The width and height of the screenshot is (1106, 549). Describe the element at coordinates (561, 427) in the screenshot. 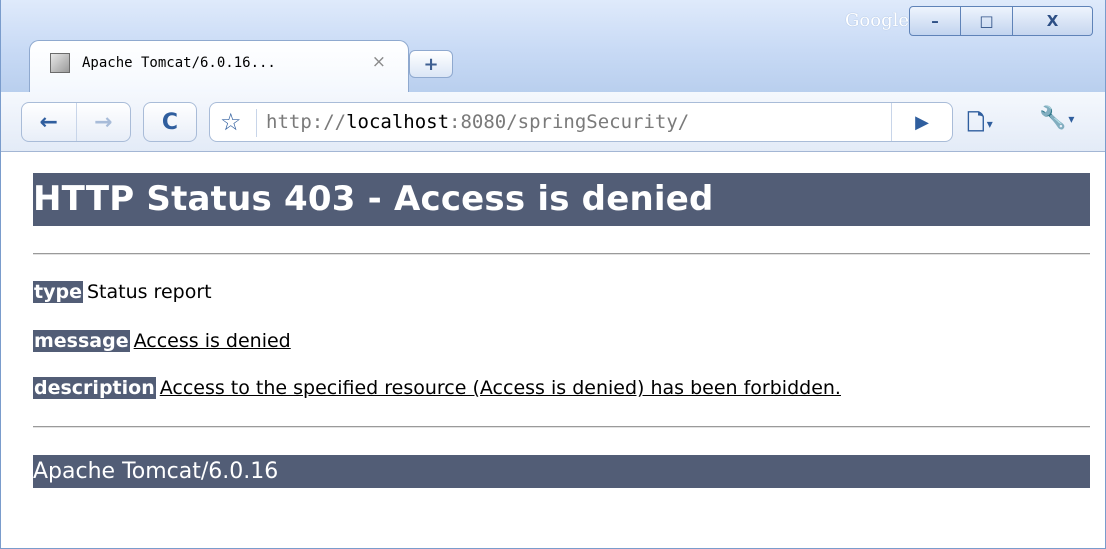

I see `divider-bottom` at that location.